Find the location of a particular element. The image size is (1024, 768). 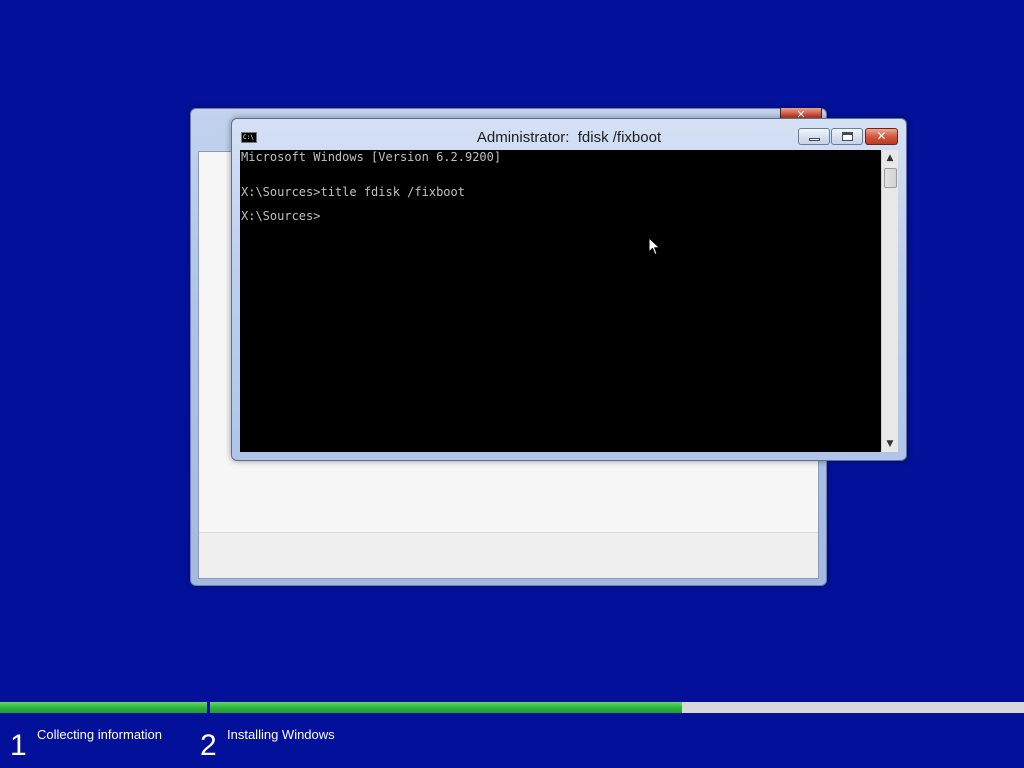

cmd-titlebar: C:\ Administrator: fdisk /fixboot ✕ is located at coordinates (569, 134).